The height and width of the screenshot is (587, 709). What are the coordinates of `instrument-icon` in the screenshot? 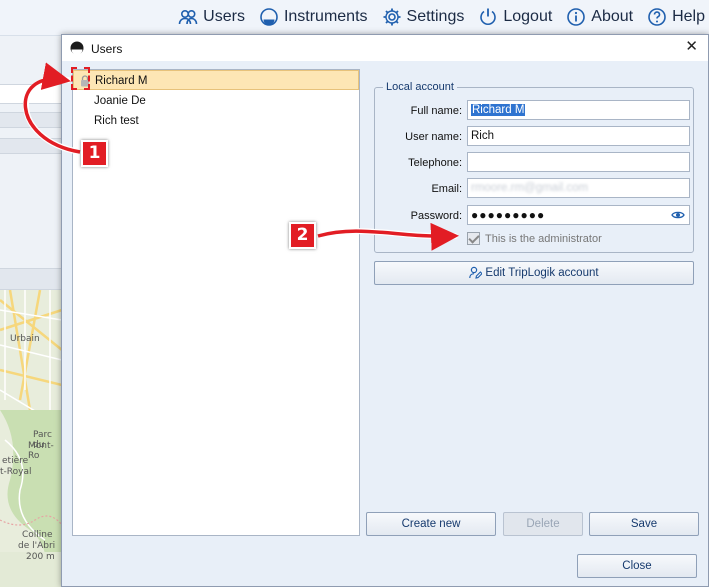 It's located at (269, 17).